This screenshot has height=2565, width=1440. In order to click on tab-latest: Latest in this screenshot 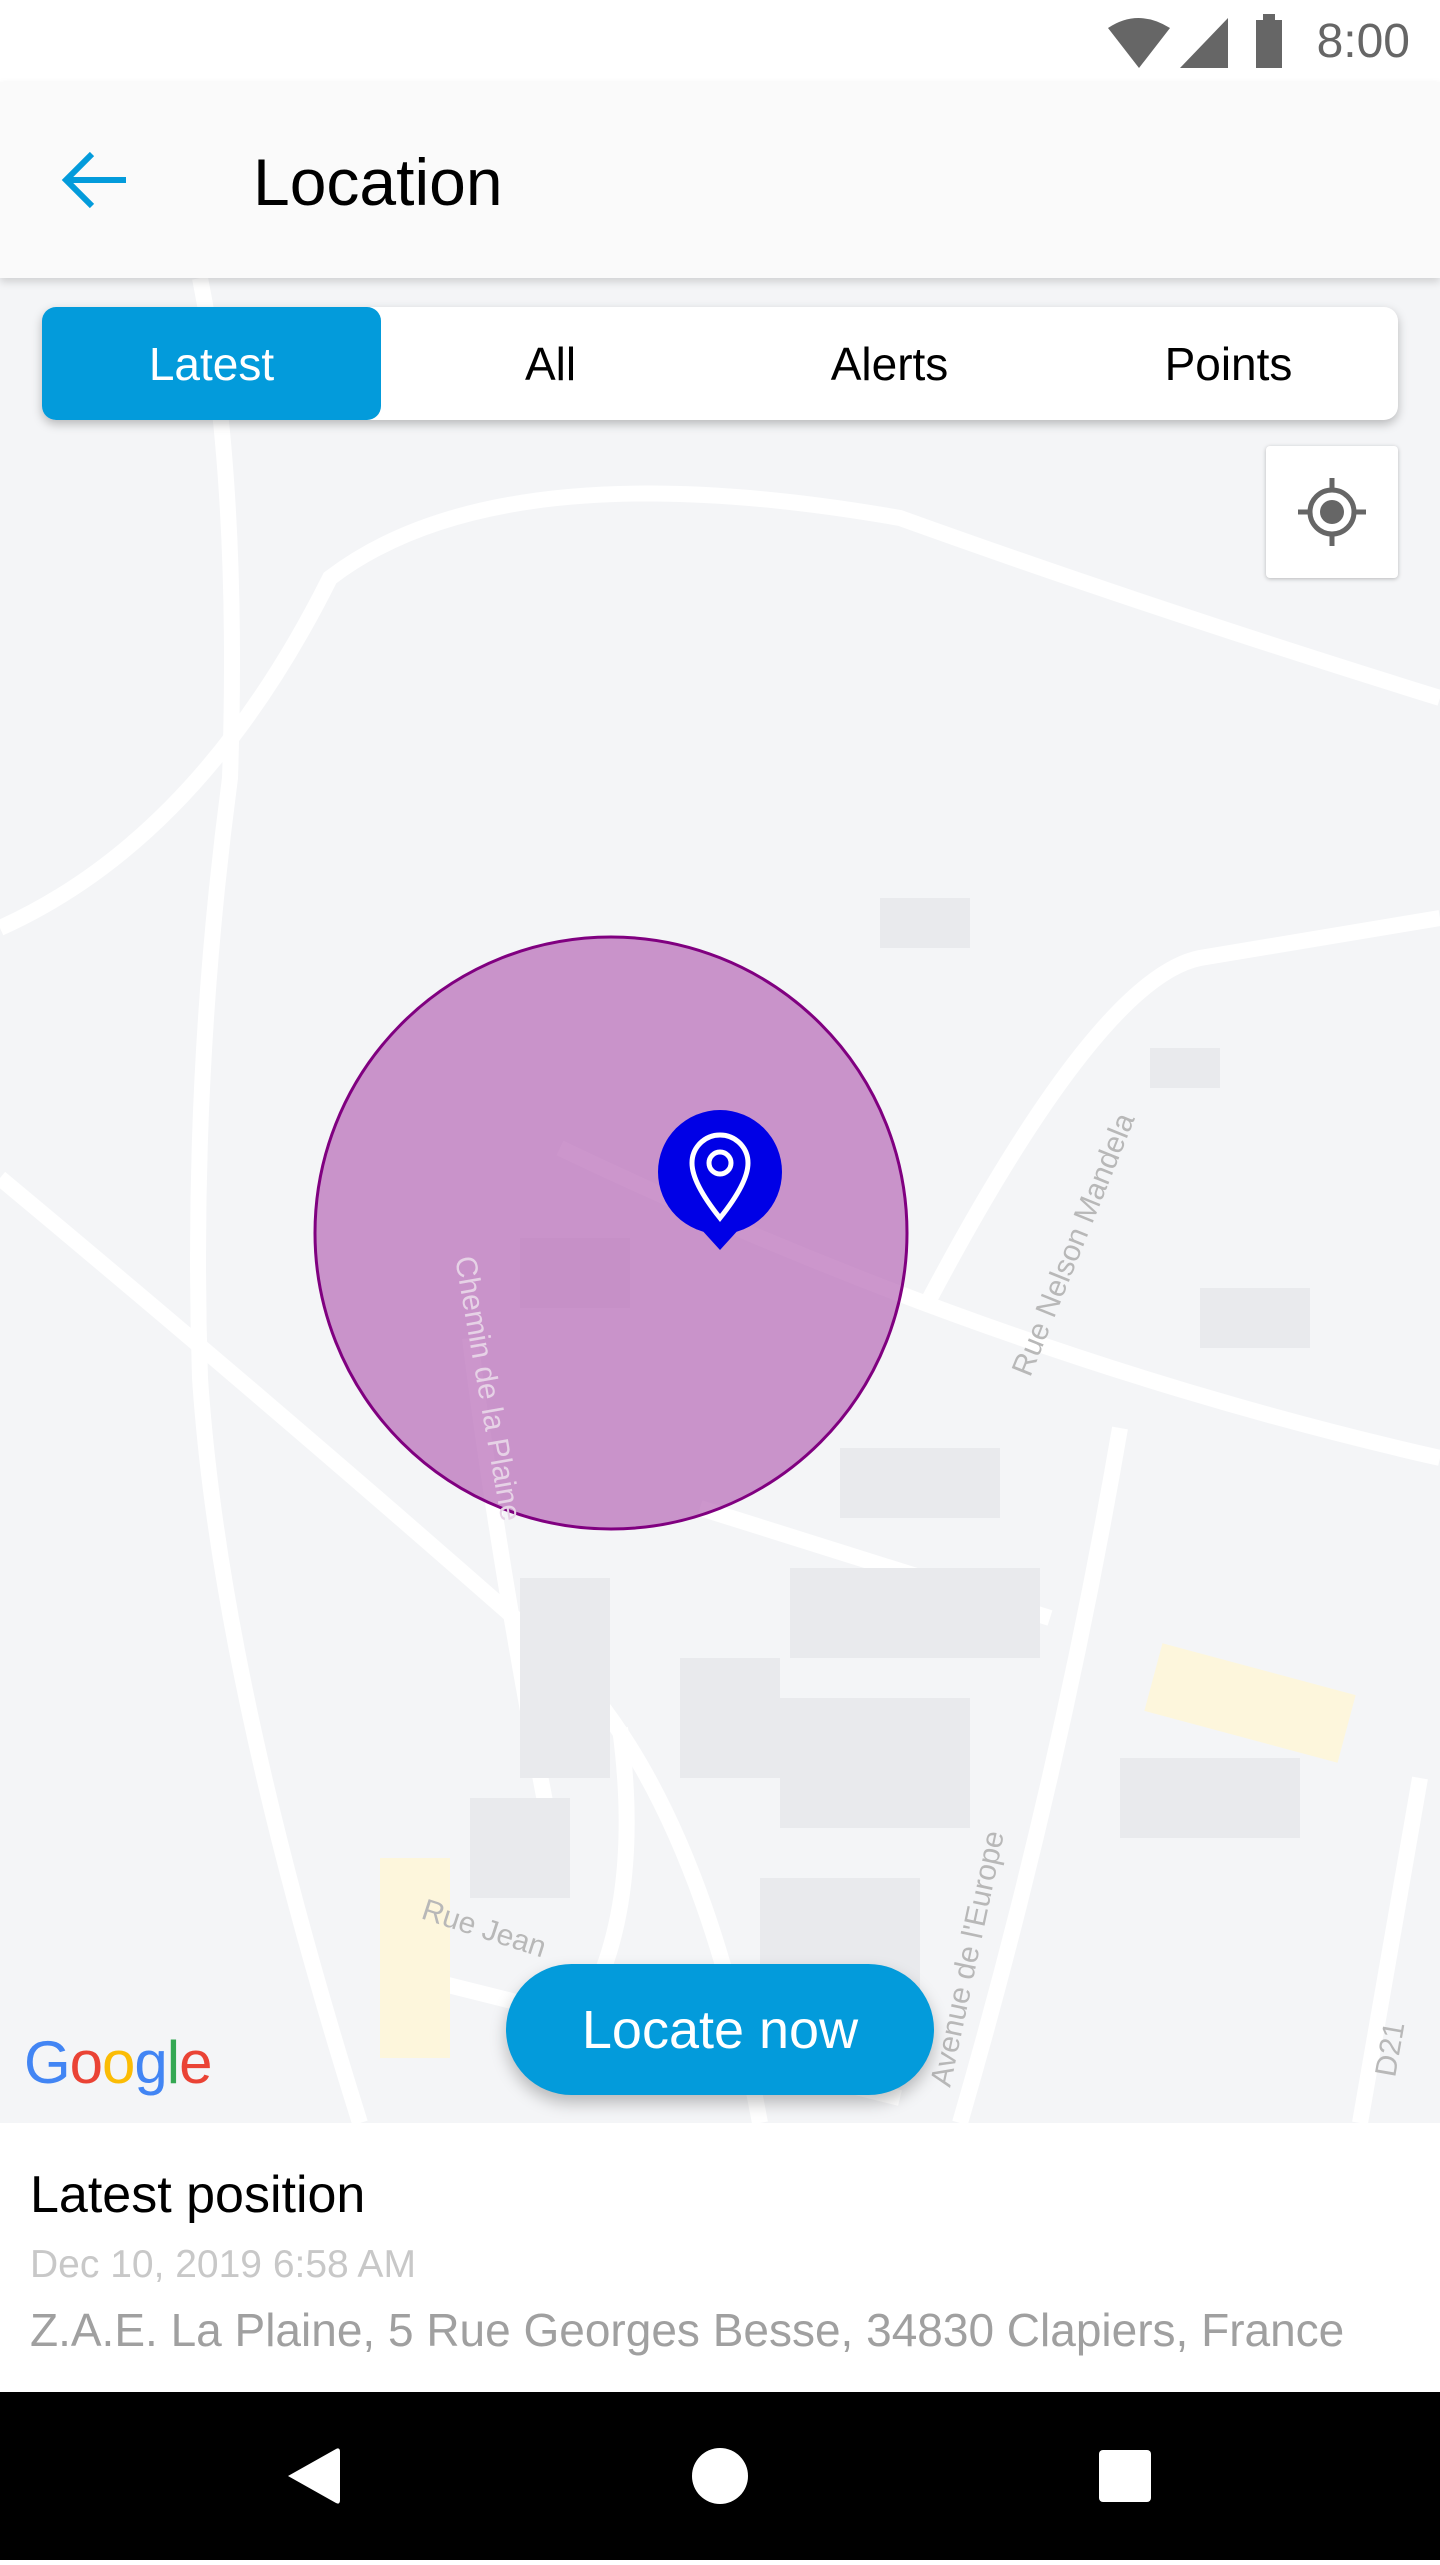, I will do `click(211, 363)`.